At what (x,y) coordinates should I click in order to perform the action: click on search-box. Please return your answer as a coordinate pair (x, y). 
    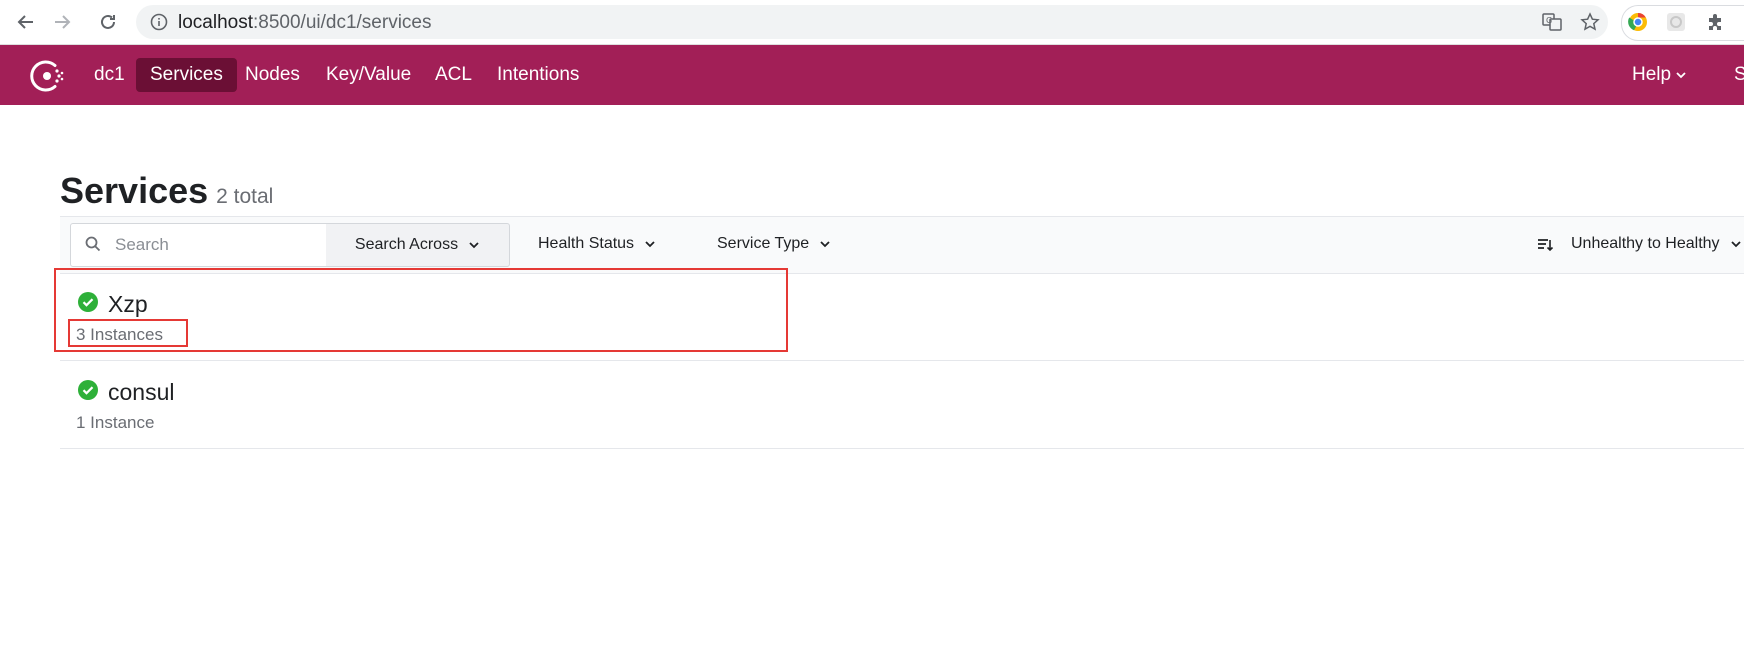
    Looking at the image, I should click on (199, 245).